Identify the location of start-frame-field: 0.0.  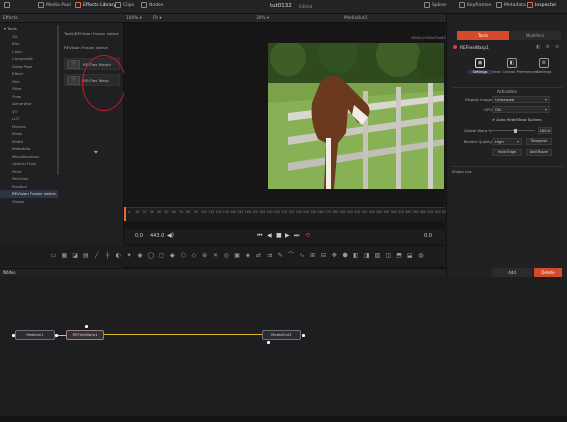
(139, 236).